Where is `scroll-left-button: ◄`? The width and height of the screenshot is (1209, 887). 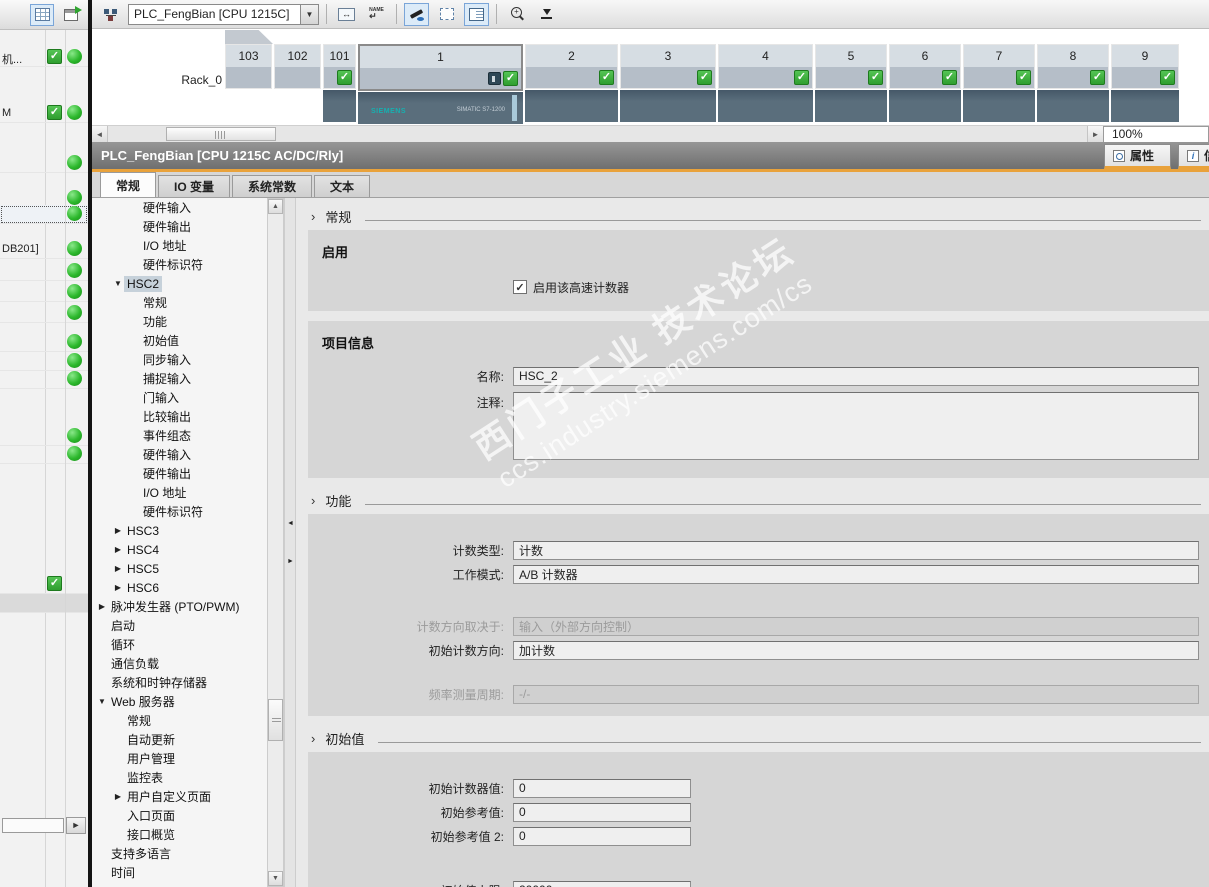 scroll-left-button: ◄ is located at coordinates (100, 134).